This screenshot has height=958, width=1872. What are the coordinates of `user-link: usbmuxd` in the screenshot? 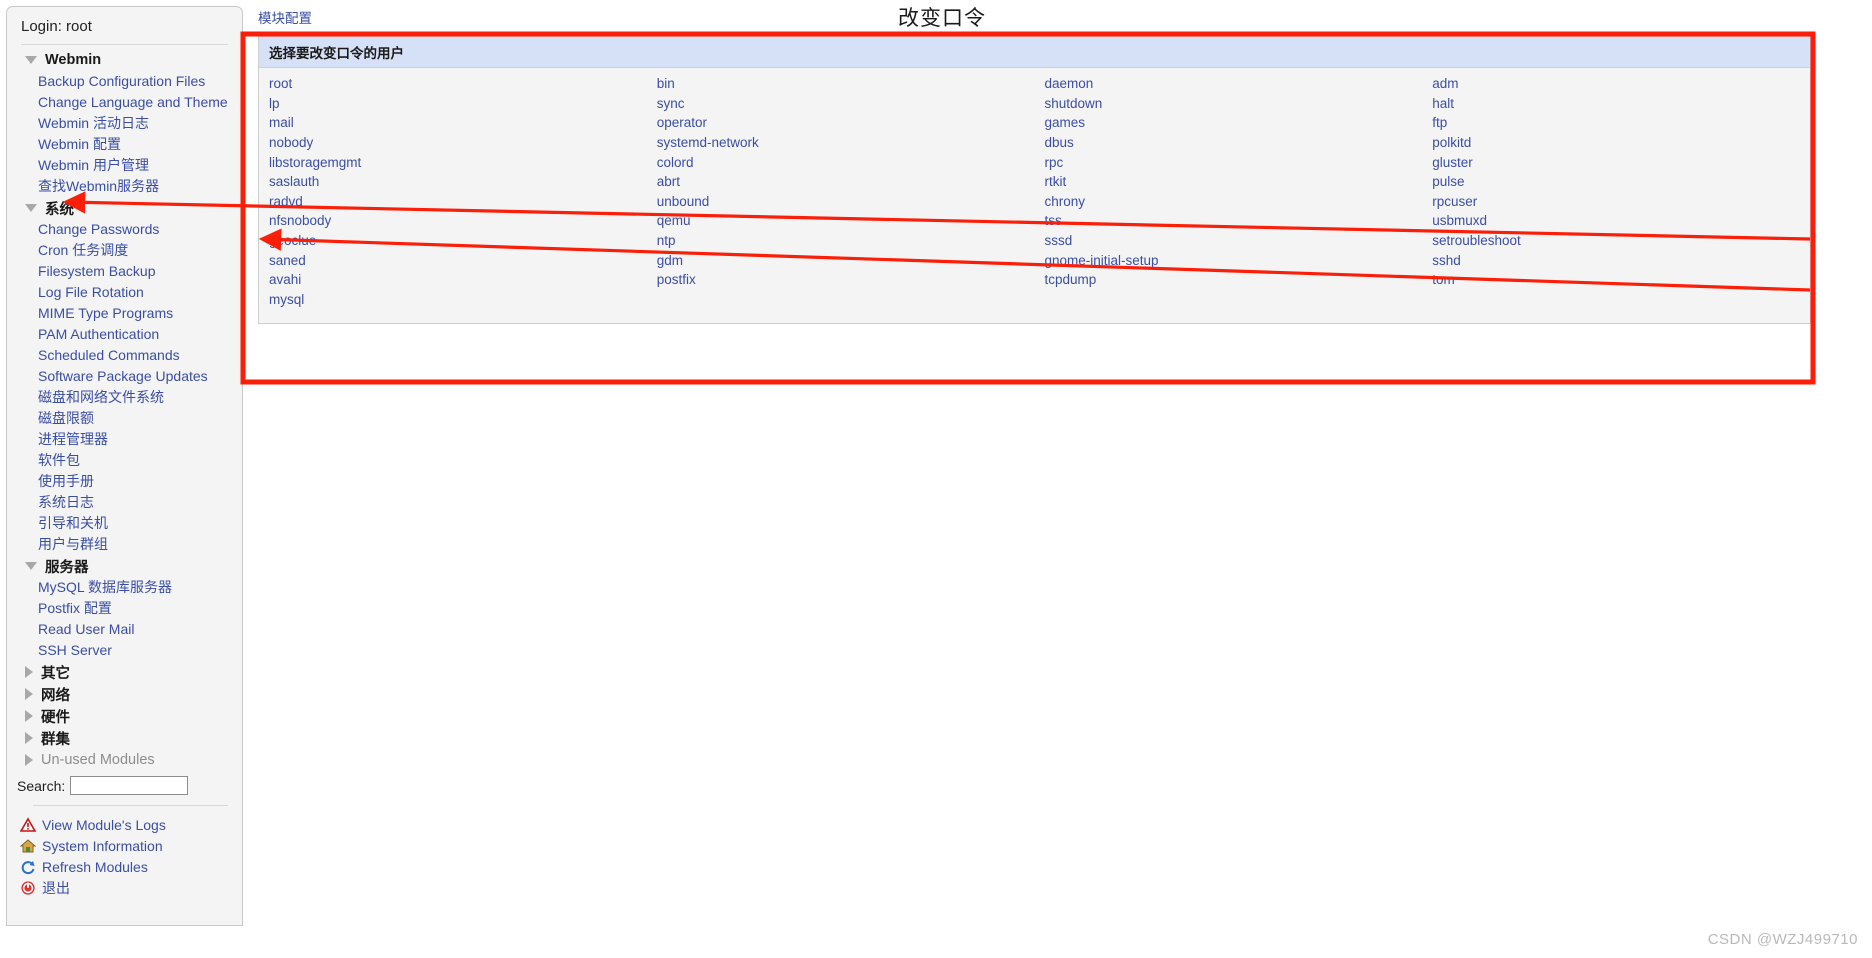 It's located at (1459, 220).